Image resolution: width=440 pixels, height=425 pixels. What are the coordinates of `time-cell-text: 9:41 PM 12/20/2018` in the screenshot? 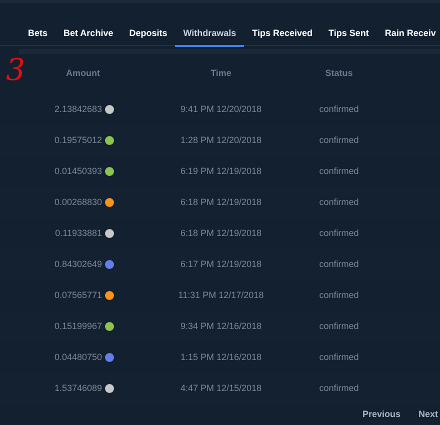 It's located at (221, 109).